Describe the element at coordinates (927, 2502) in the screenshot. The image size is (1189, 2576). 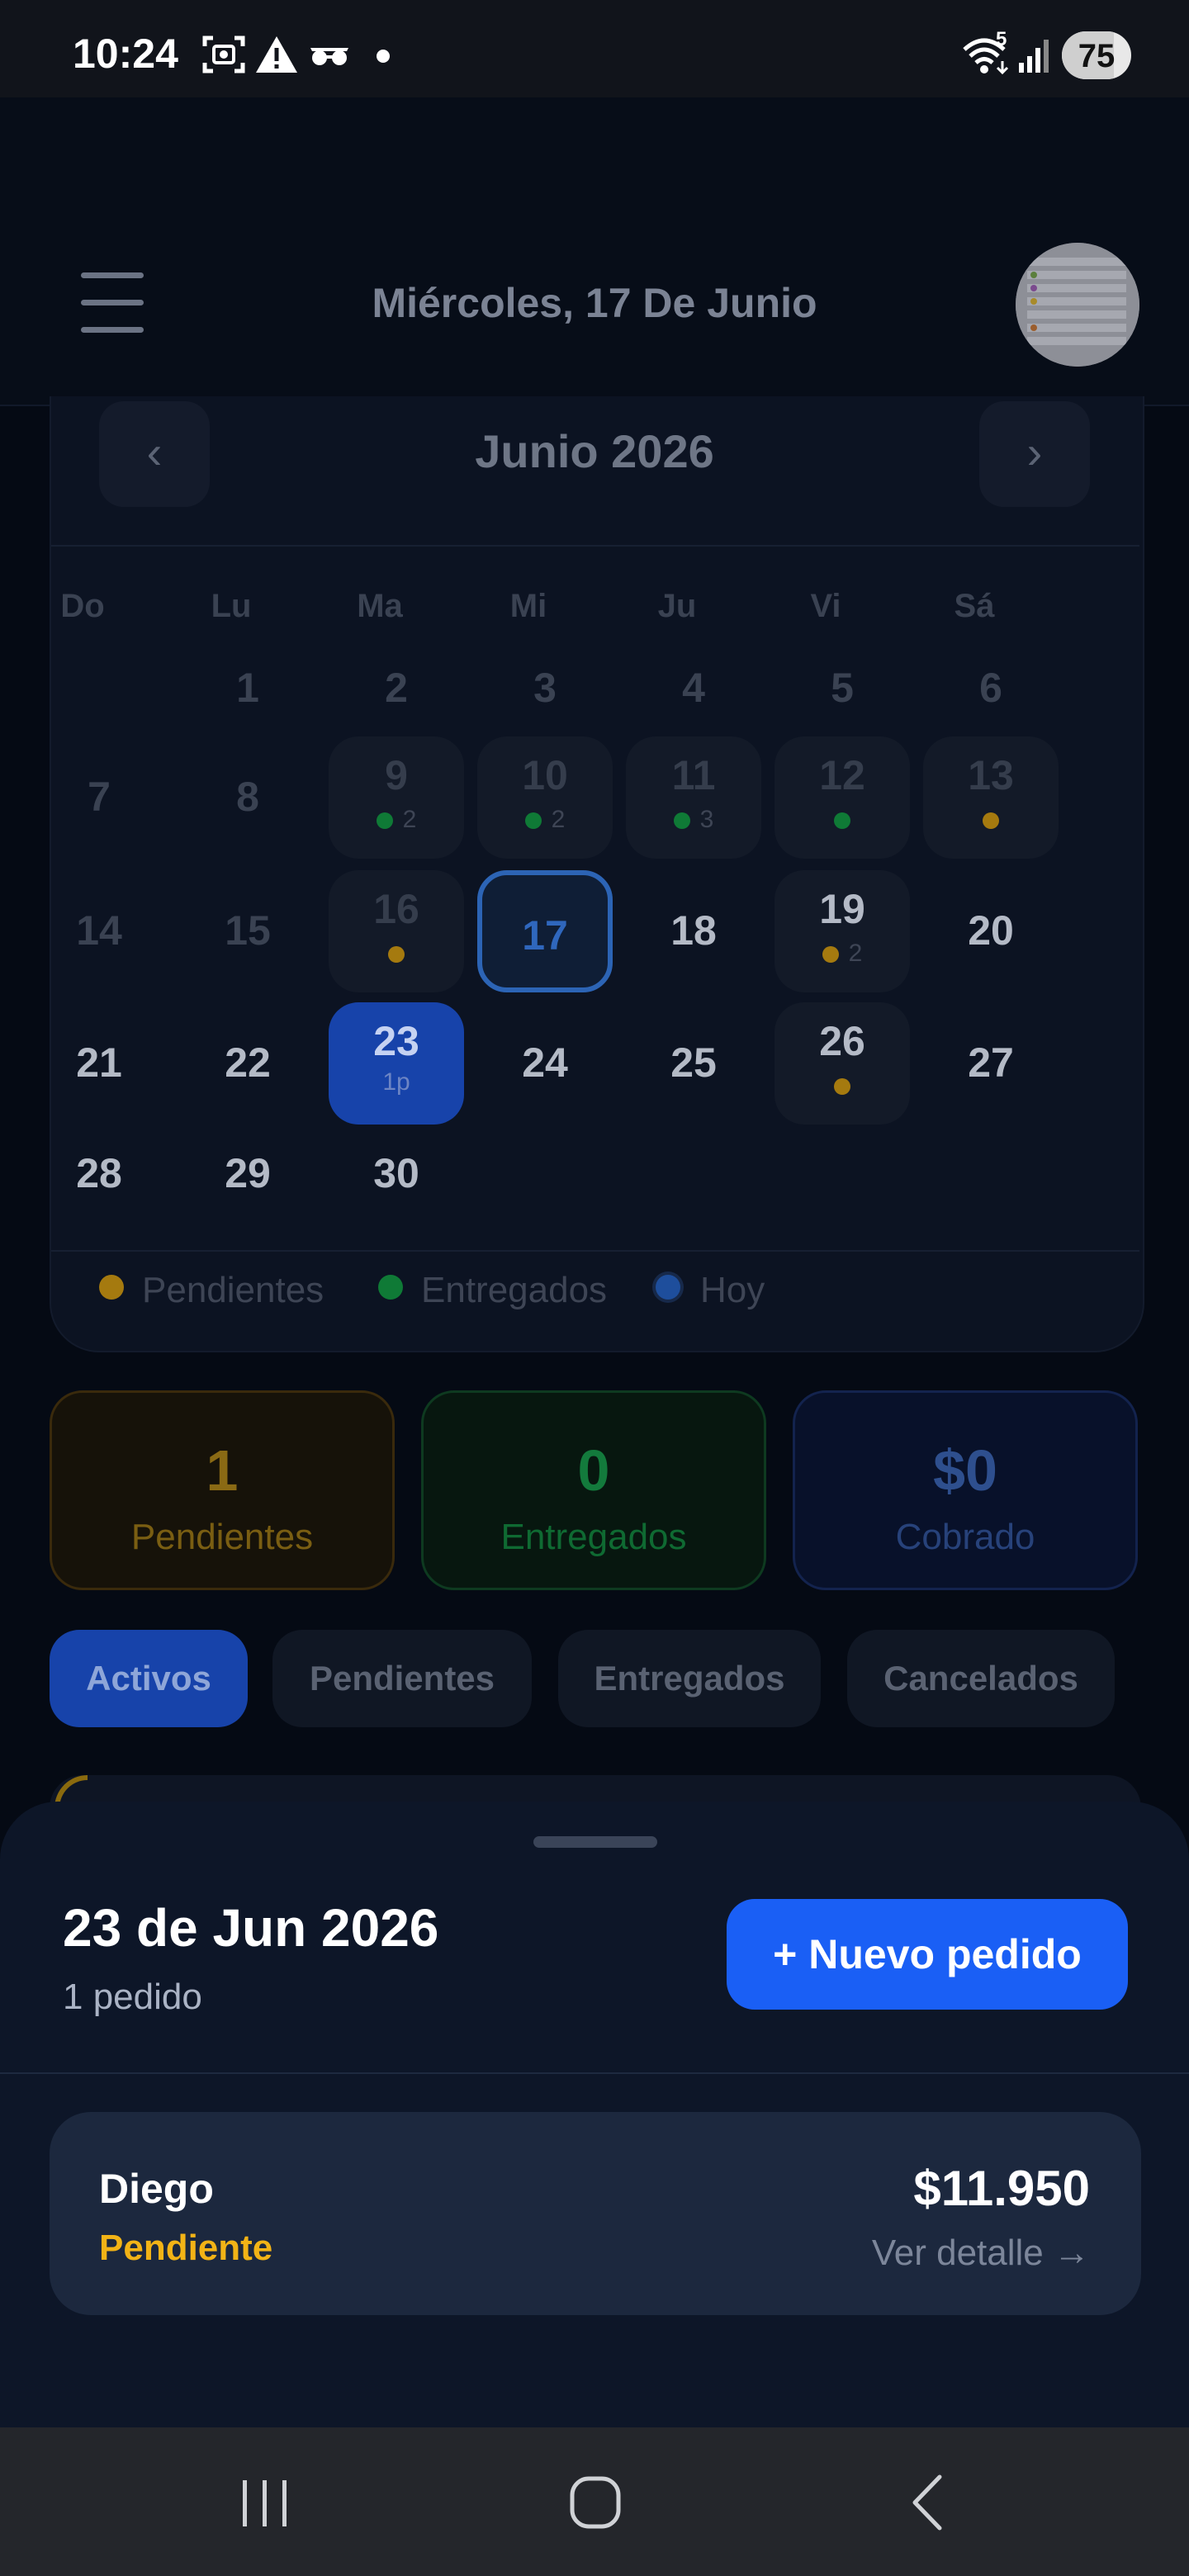
I see `back-icon` at that location.